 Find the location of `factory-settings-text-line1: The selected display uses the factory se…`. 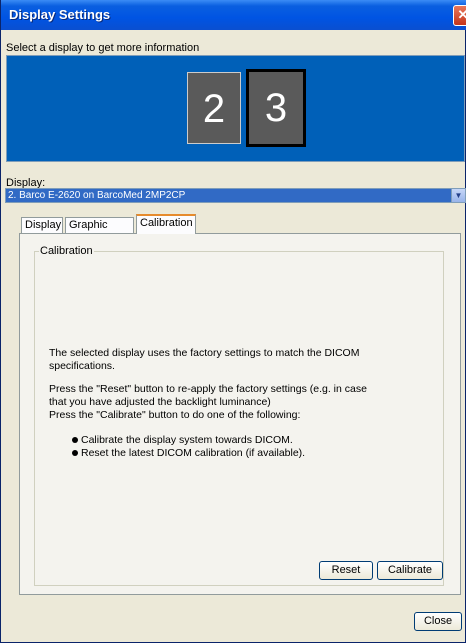

factory-settings-text-line1: The selected display uses the factory se… is located at coordinates (204, 353).